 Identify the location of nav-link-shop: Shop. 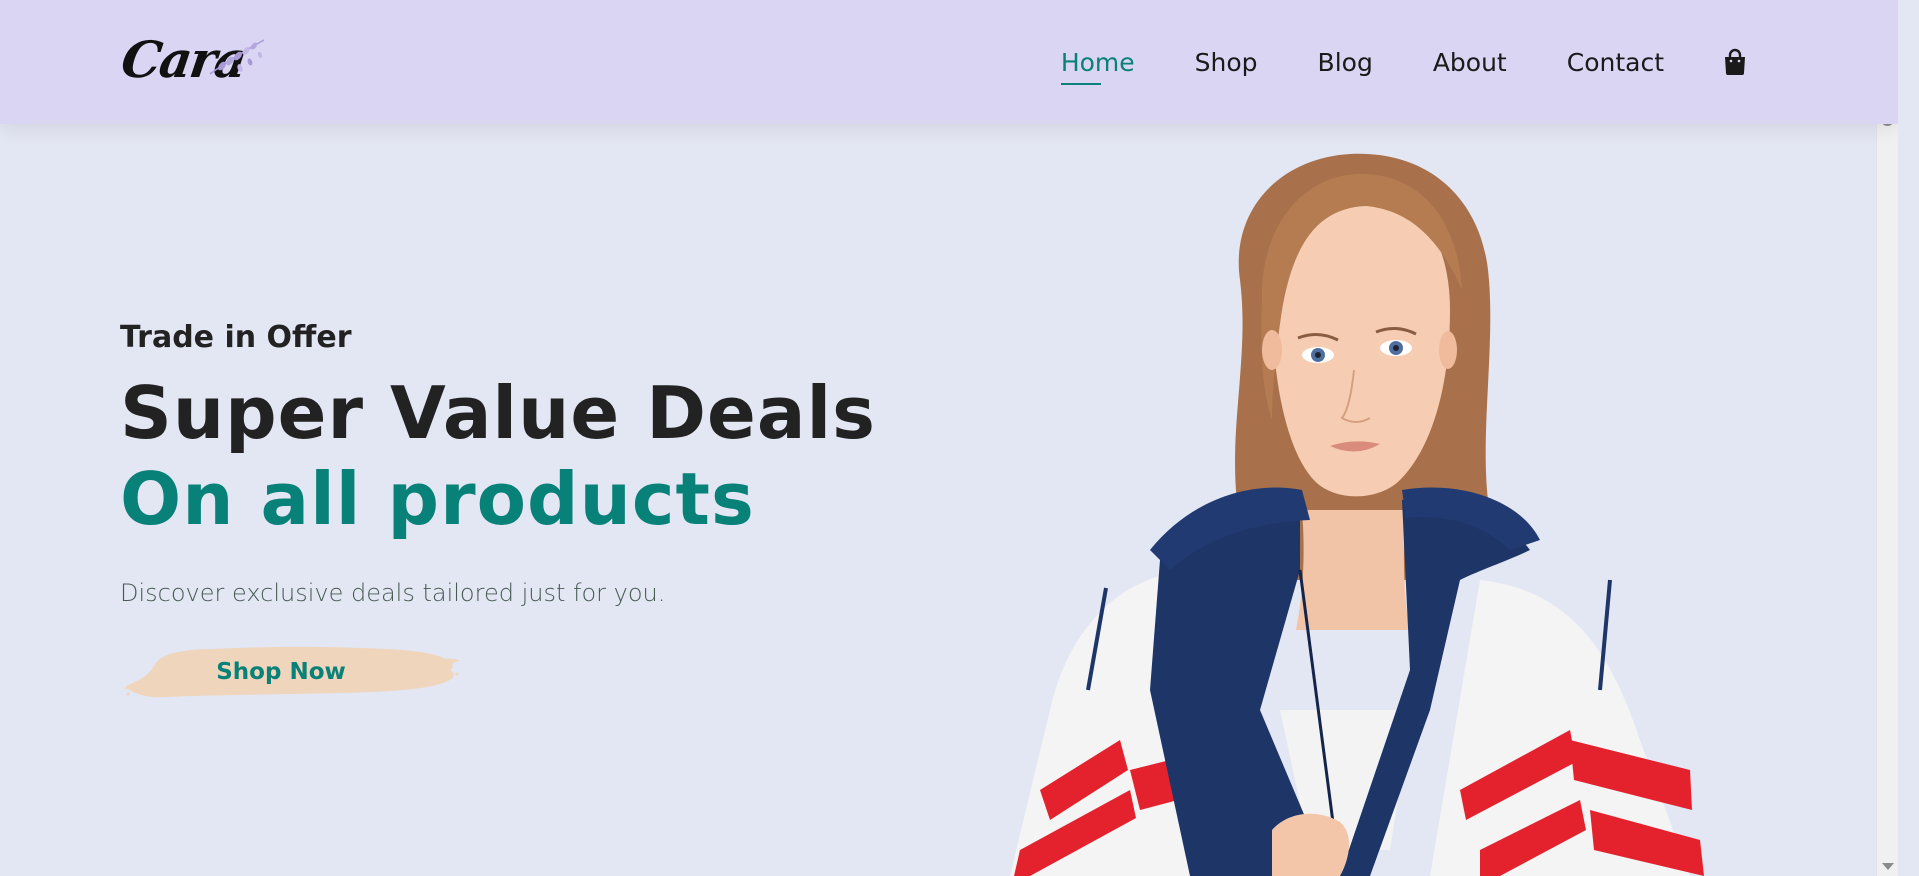
(1226, 62).